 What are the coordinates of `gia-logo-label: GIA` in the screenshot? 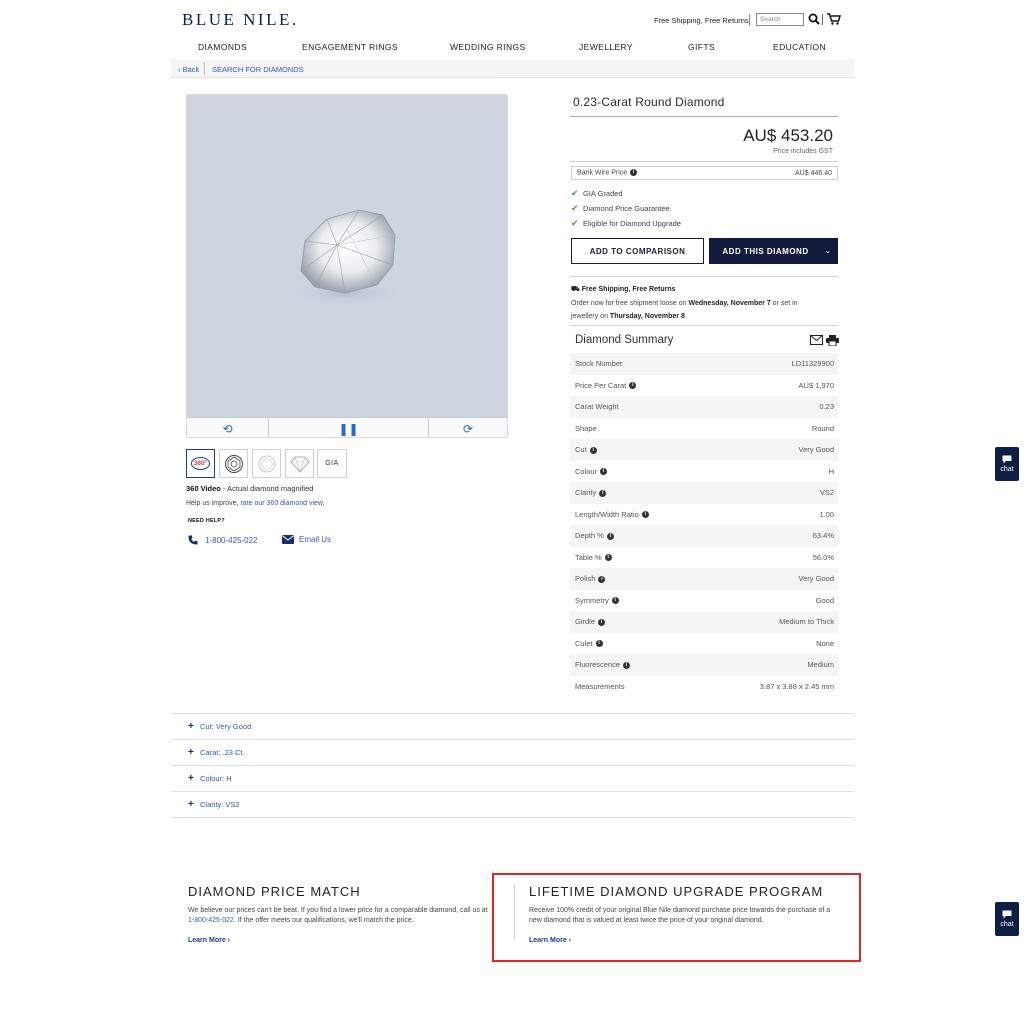 It's located at (332, 463).